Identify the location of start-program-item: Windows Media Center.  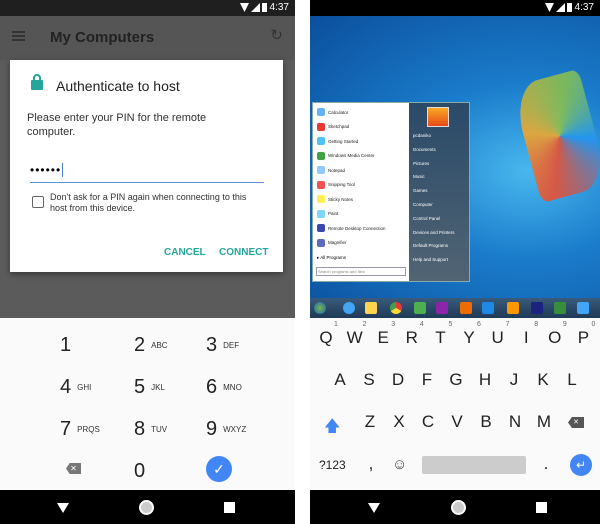
(346, 155).